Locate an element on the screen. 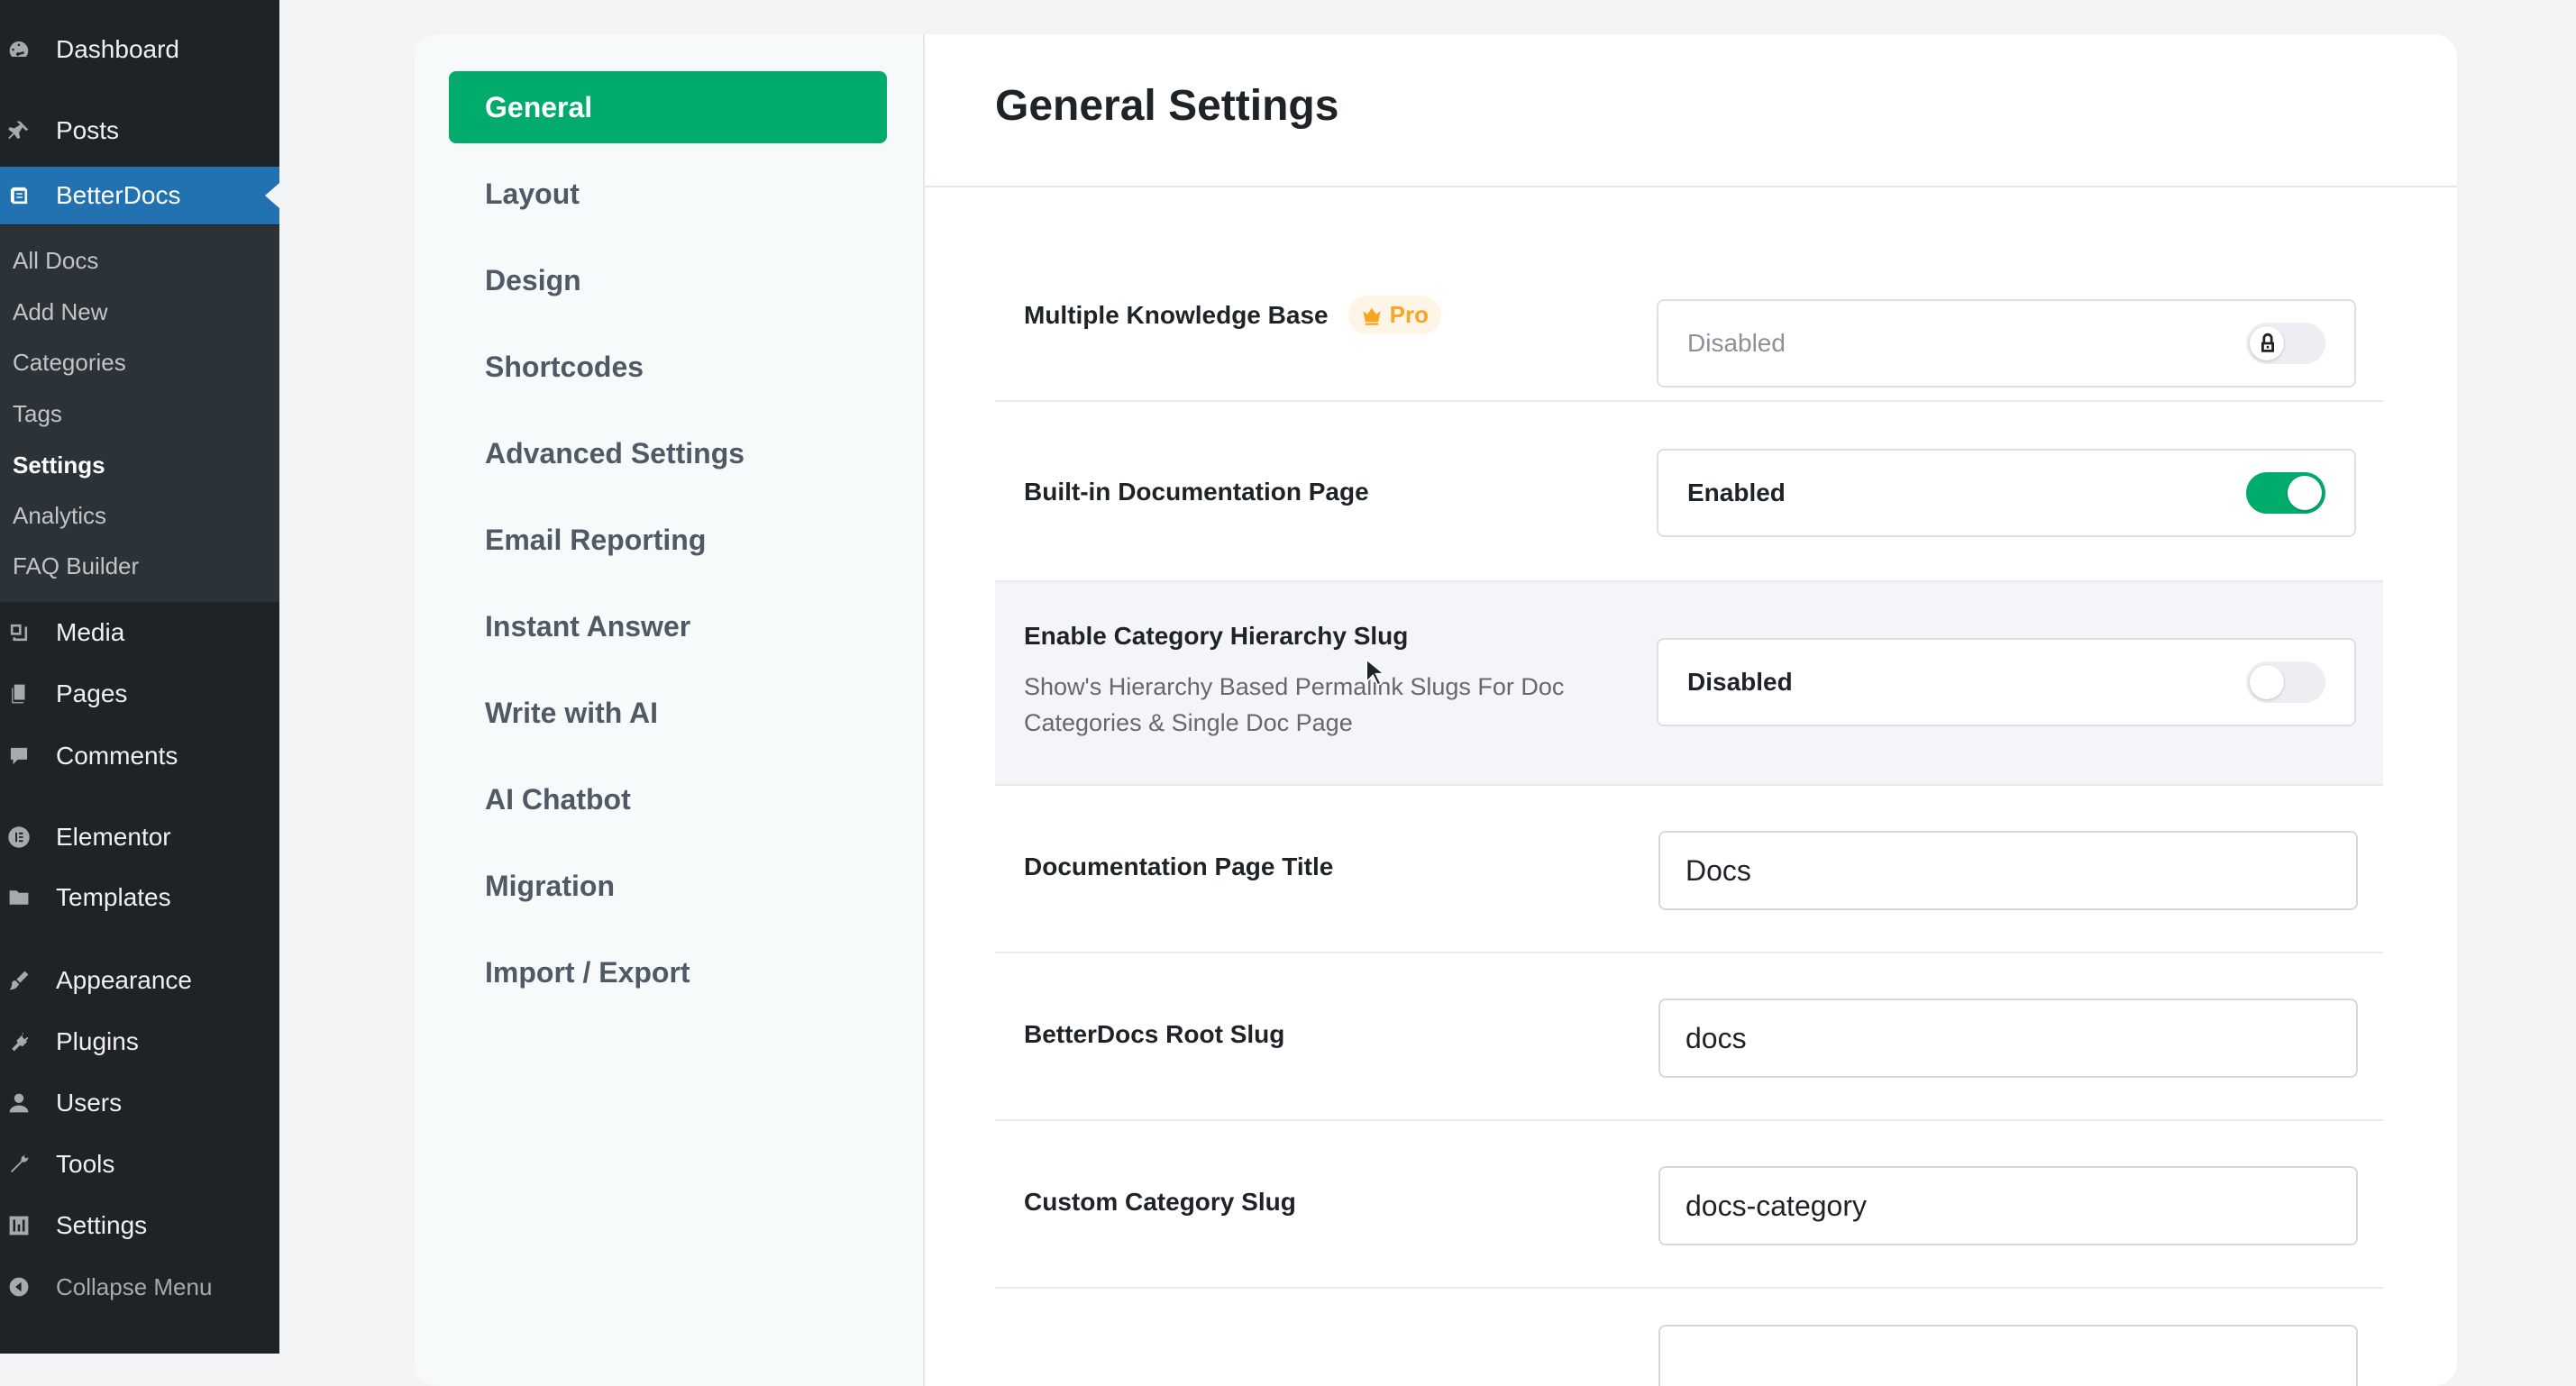 This screenshot has width=2576, height=1386. menu-label: Comments is located at coordinates (117, 756).